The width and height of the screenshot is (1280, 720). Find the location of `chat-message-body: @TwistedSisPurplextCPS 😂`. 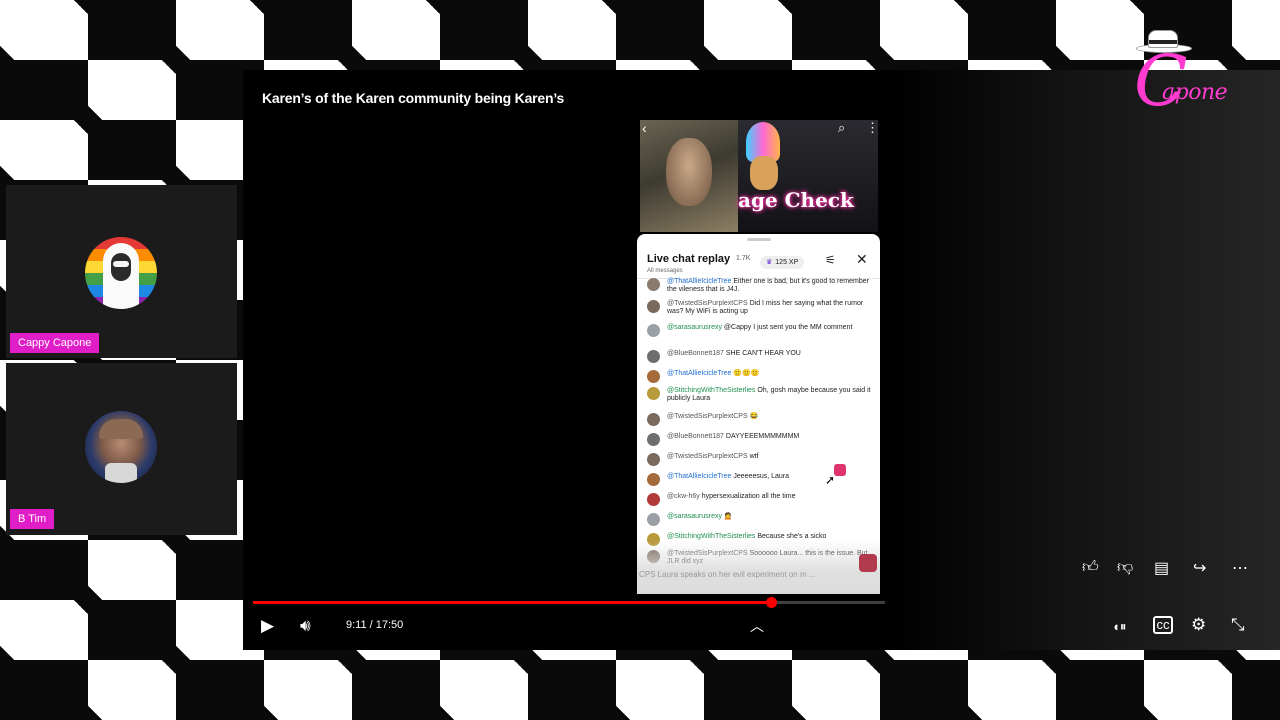

chat-message-body: @TwistedSisPurplextCPS 😂 is located at coordinates (769, 417).